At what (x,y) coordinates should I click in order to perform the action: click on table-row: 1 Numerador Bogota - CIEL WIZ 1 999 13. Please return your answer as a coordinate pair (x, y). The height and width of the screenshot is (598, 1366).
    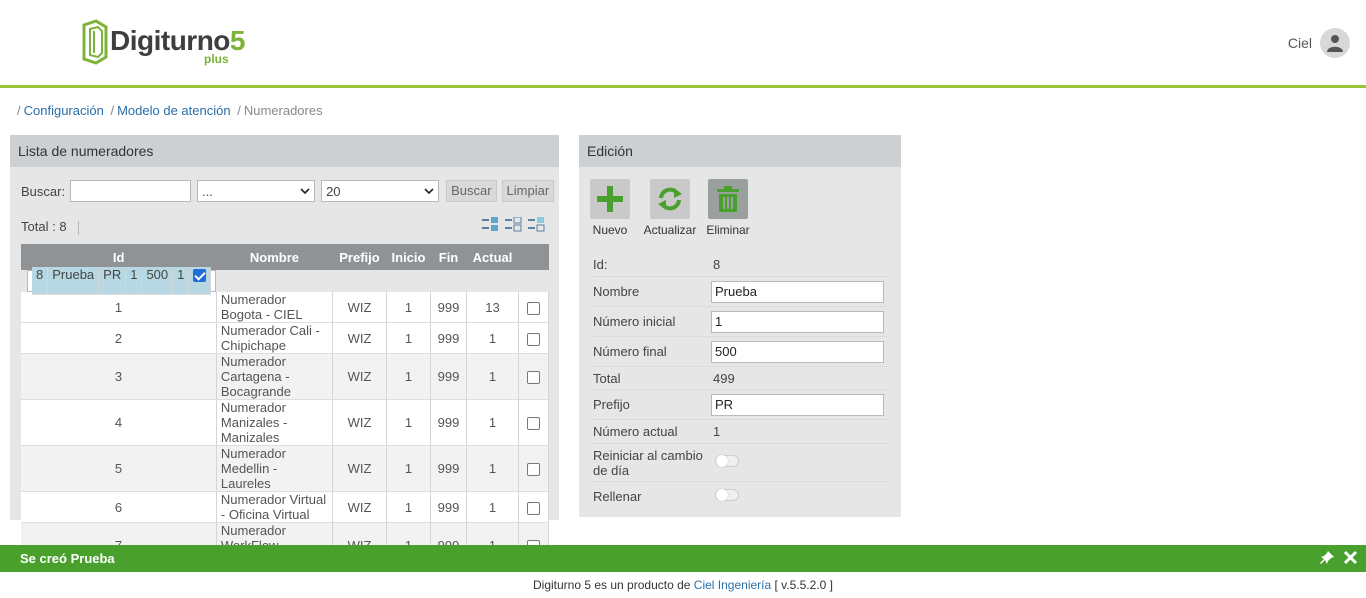
    Looking at the image, I should click on (285, 307).